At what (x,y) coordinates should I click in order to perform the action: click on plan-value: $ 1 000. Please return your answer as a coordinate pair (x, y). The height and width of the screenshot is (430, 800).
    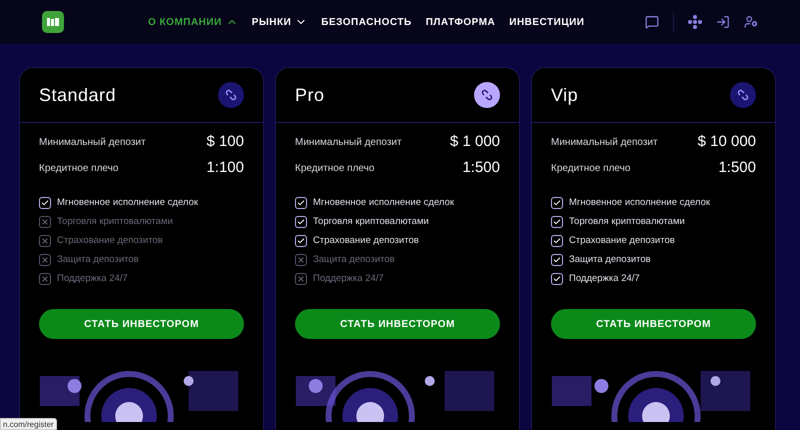
    Looking at the image, I should click on (475, 142).